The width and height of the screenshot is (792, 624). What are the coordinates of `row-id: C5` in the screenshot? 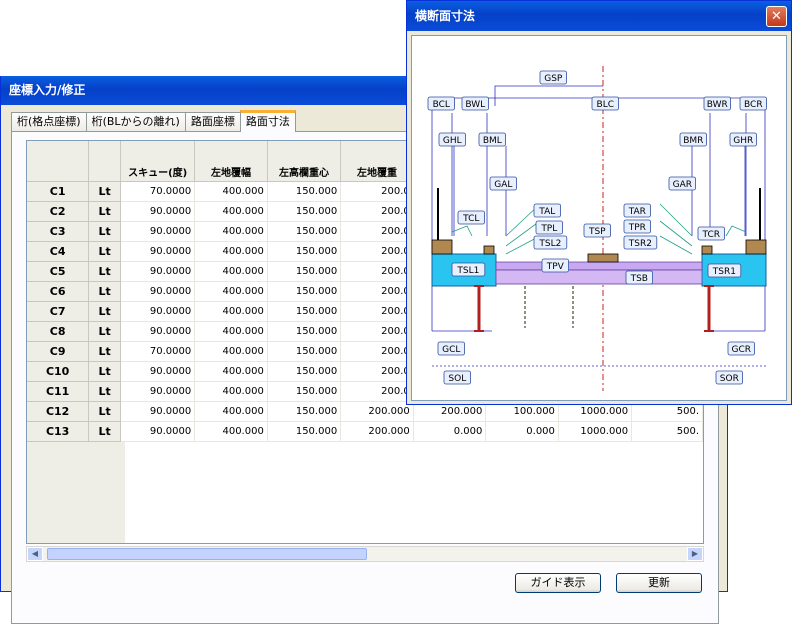 It's located at (58, 271).